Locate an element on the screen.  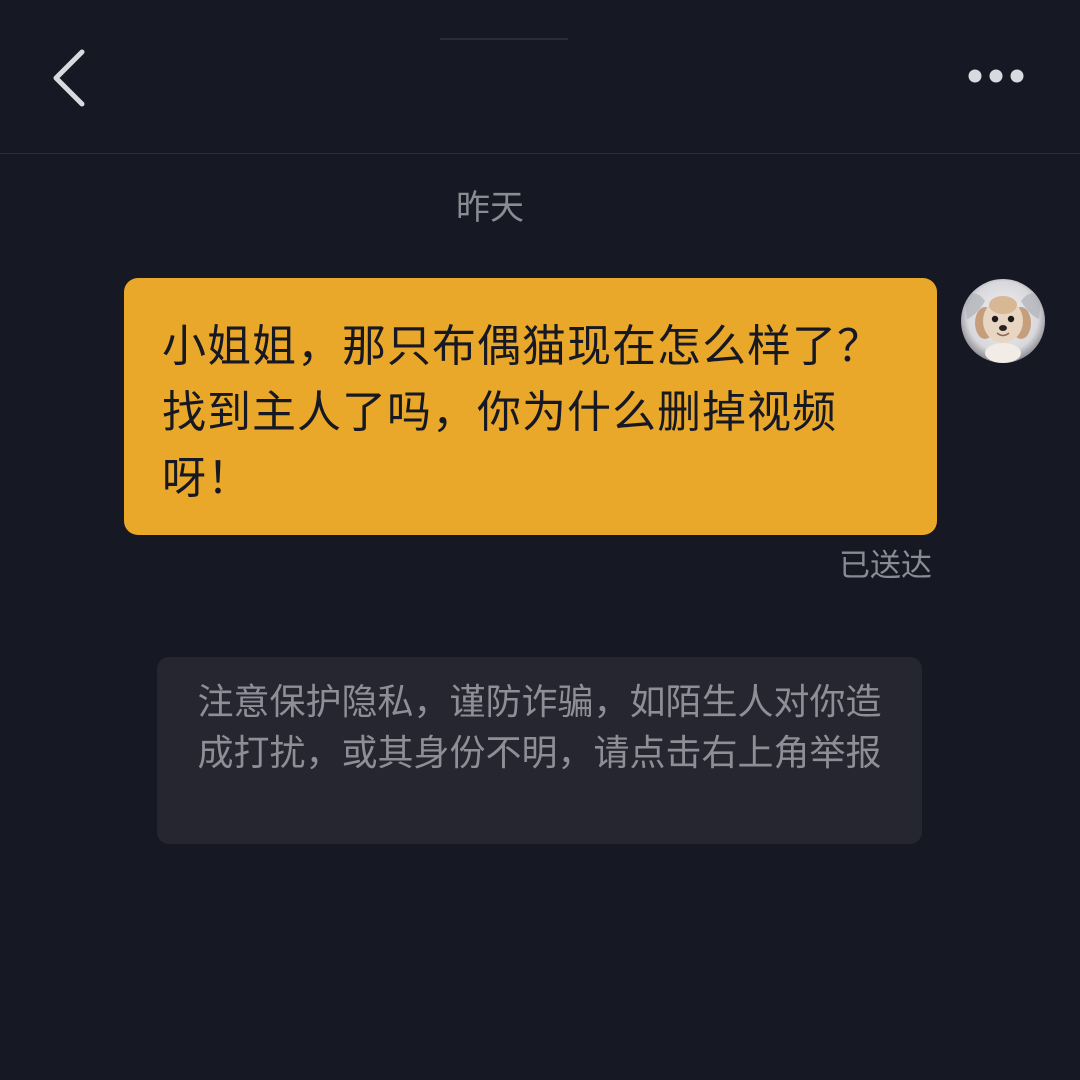
chevron-left-icon is located at coordinates (69, 78).